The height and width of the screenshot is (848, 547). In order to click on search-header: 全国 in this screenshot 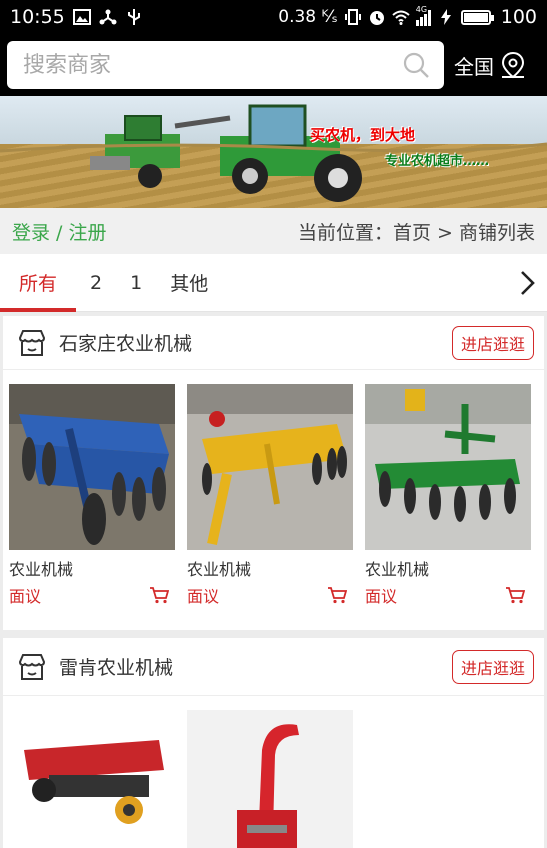, I will do `click(273, 65)`.